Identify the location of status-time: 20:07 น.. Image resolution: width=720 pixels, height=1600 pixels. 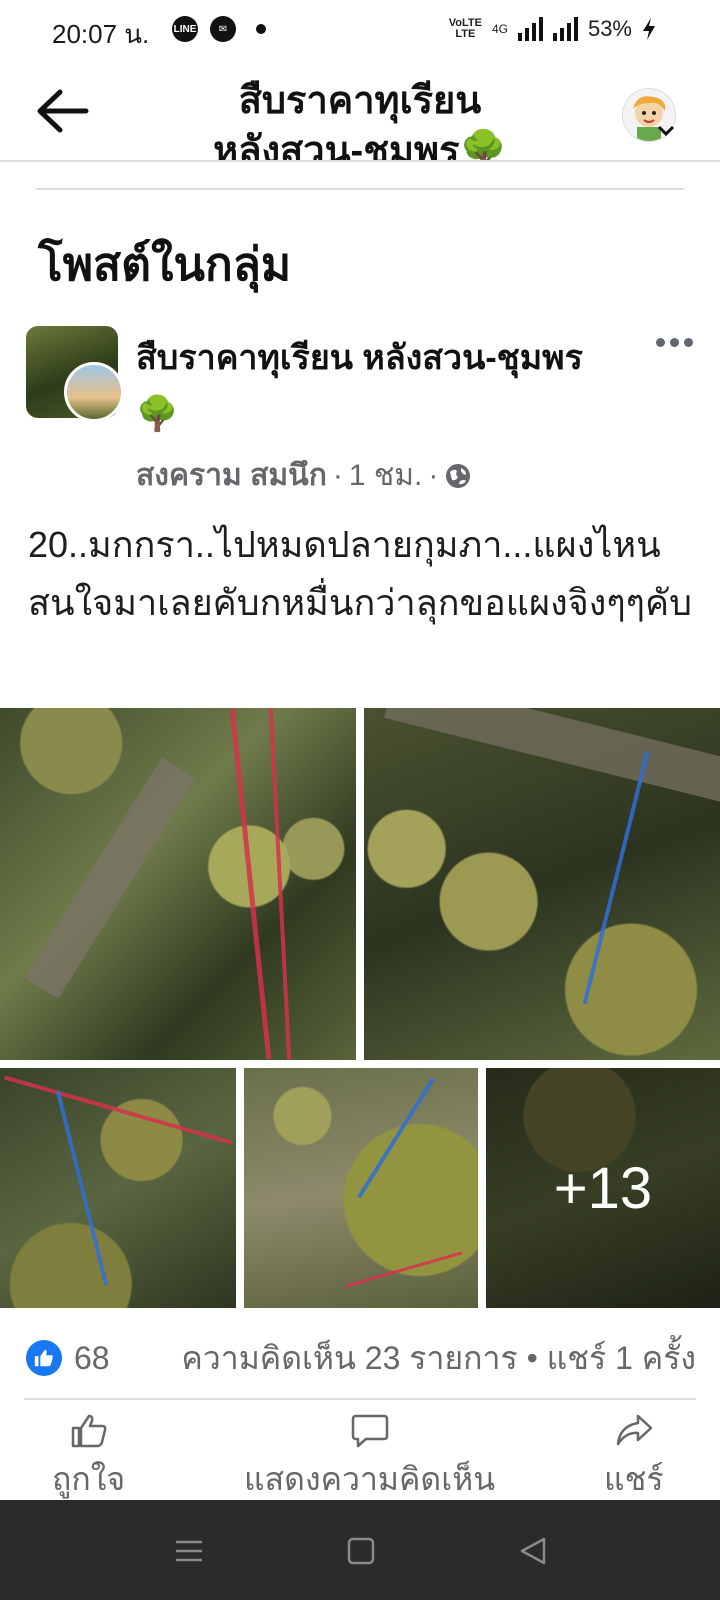
(101, 34).